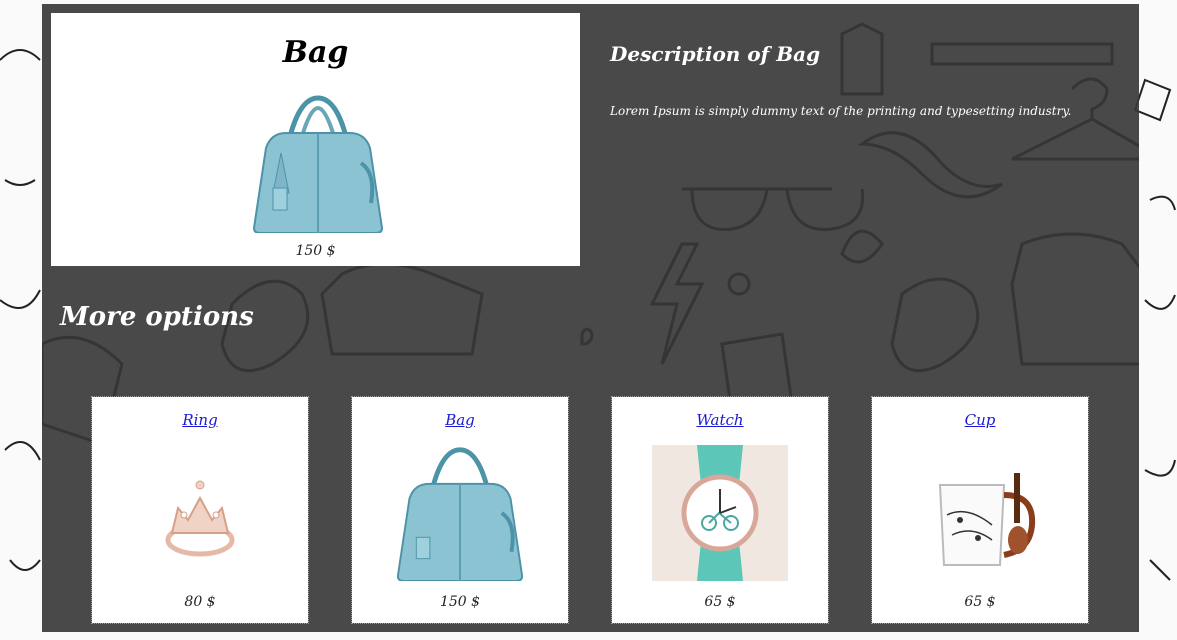 This screenshot has width=1177, height=640. I want to click on more-options-title: More options, so click(157, 317).